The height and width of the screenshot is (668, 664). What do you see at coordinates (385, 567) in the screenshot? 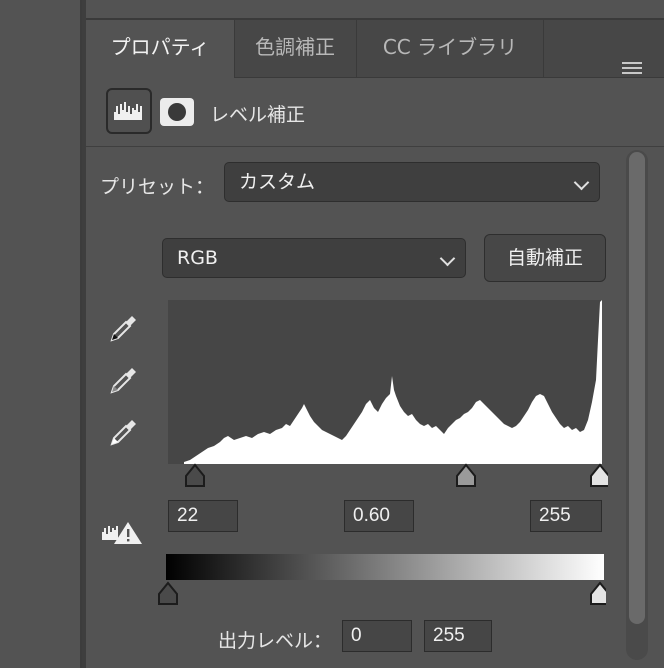
I see `output-gradient-bar` at bounding box center [385, 567].